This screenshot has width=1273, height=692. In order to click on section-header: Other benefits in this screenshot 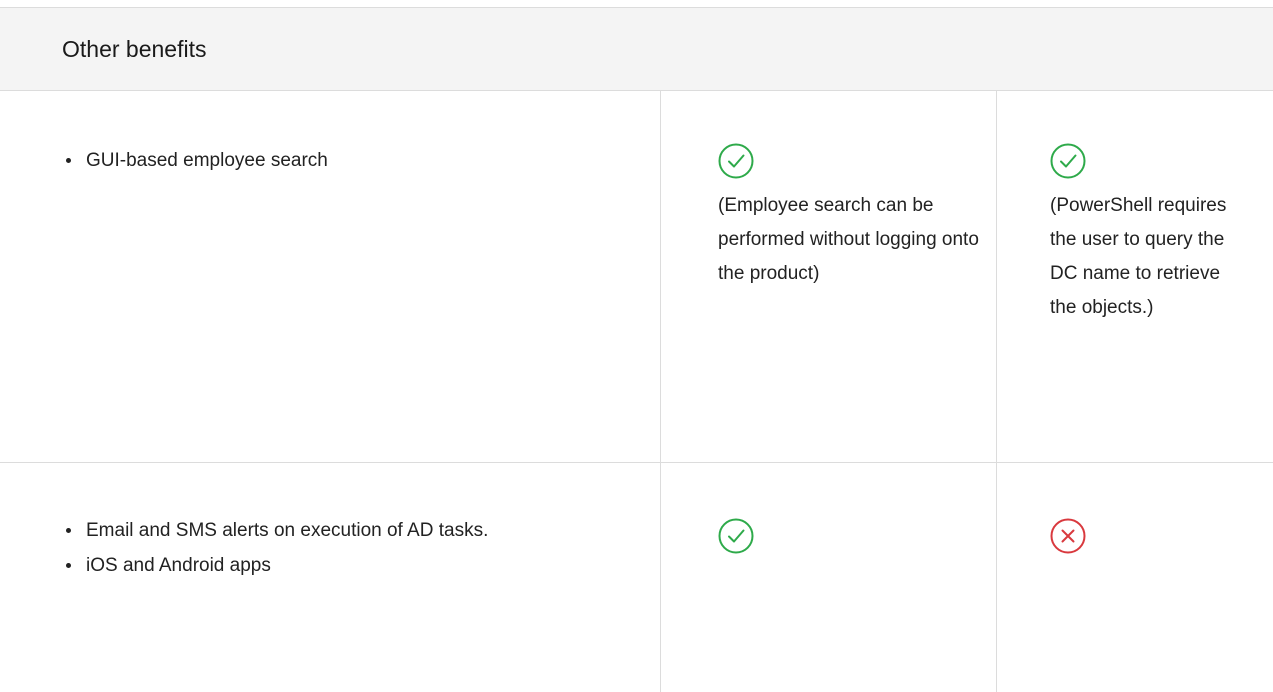, I will do `click(636, 49)`.